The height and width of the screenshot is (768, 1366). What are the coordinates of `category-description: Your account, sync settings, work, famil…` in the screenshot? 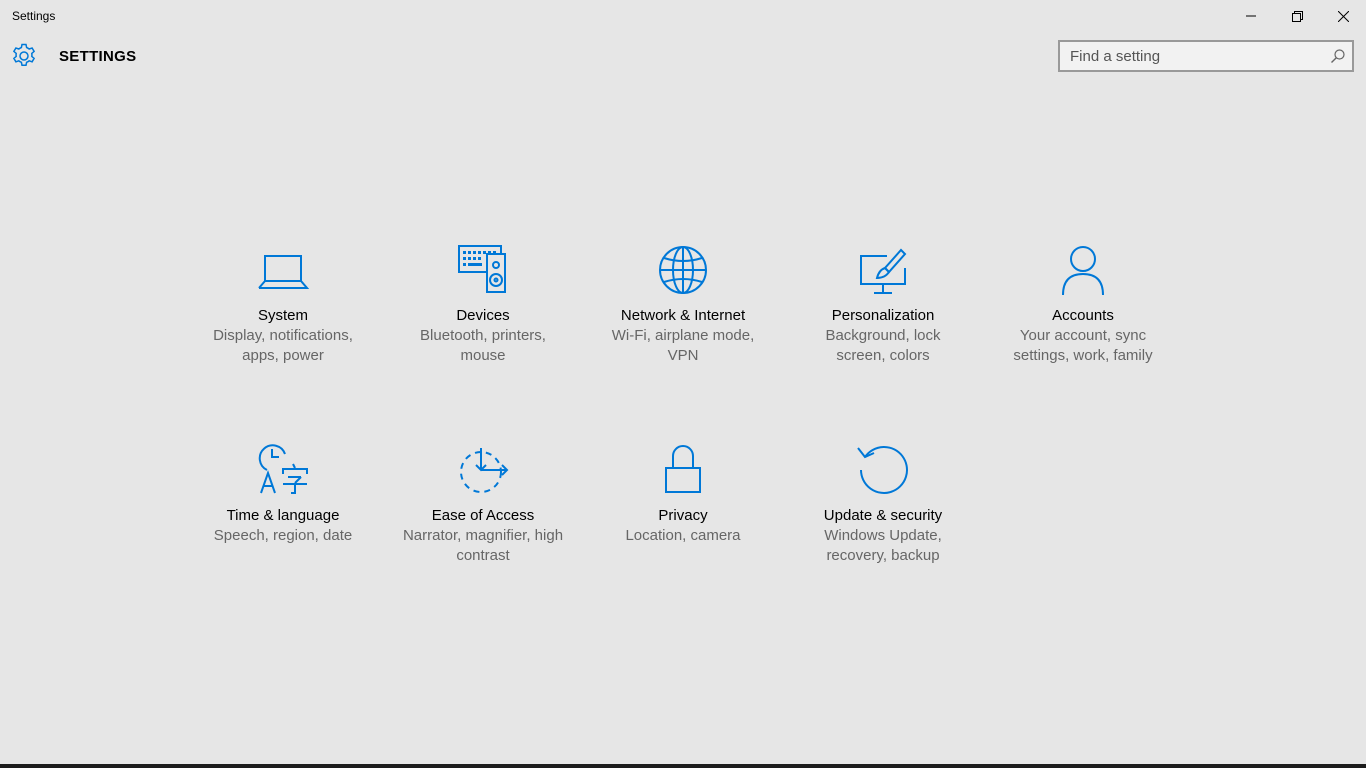 It's located at (1083, 345).